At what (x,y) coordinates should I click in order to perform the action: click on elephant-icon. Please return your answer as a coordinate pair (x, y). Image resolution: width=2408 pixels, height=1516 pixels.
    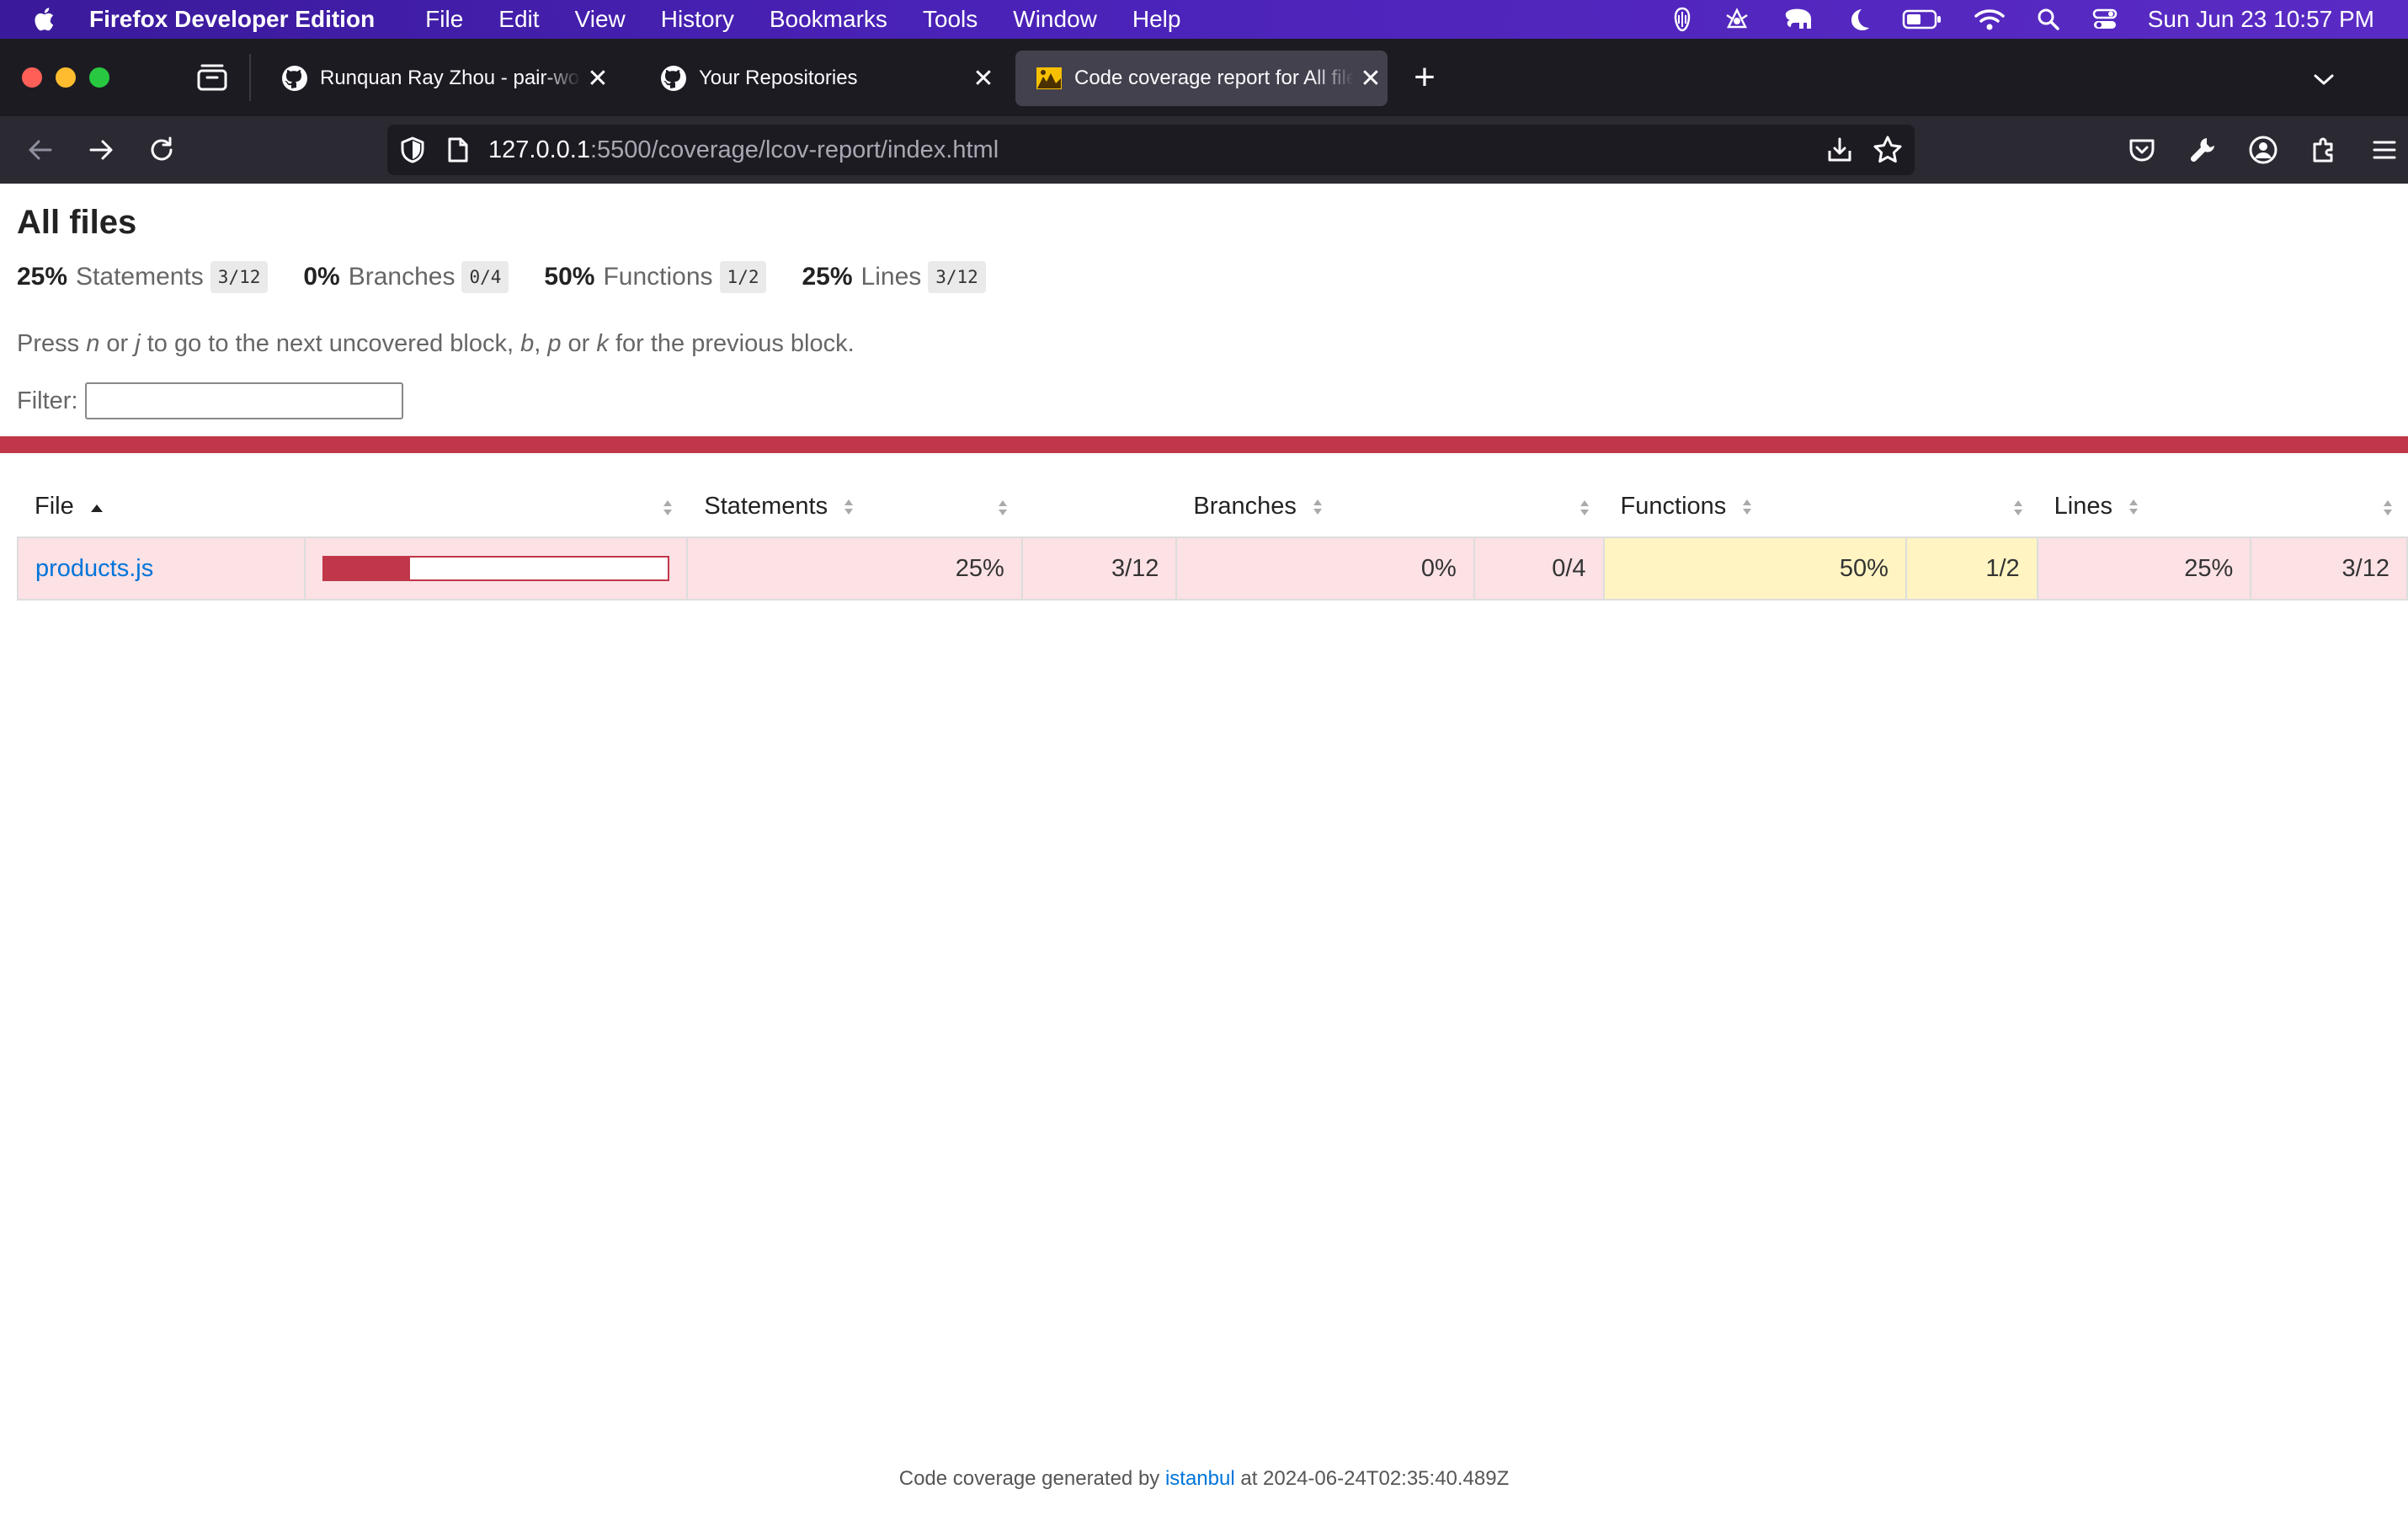
    Looking at the image, I should click on (1798, 19).